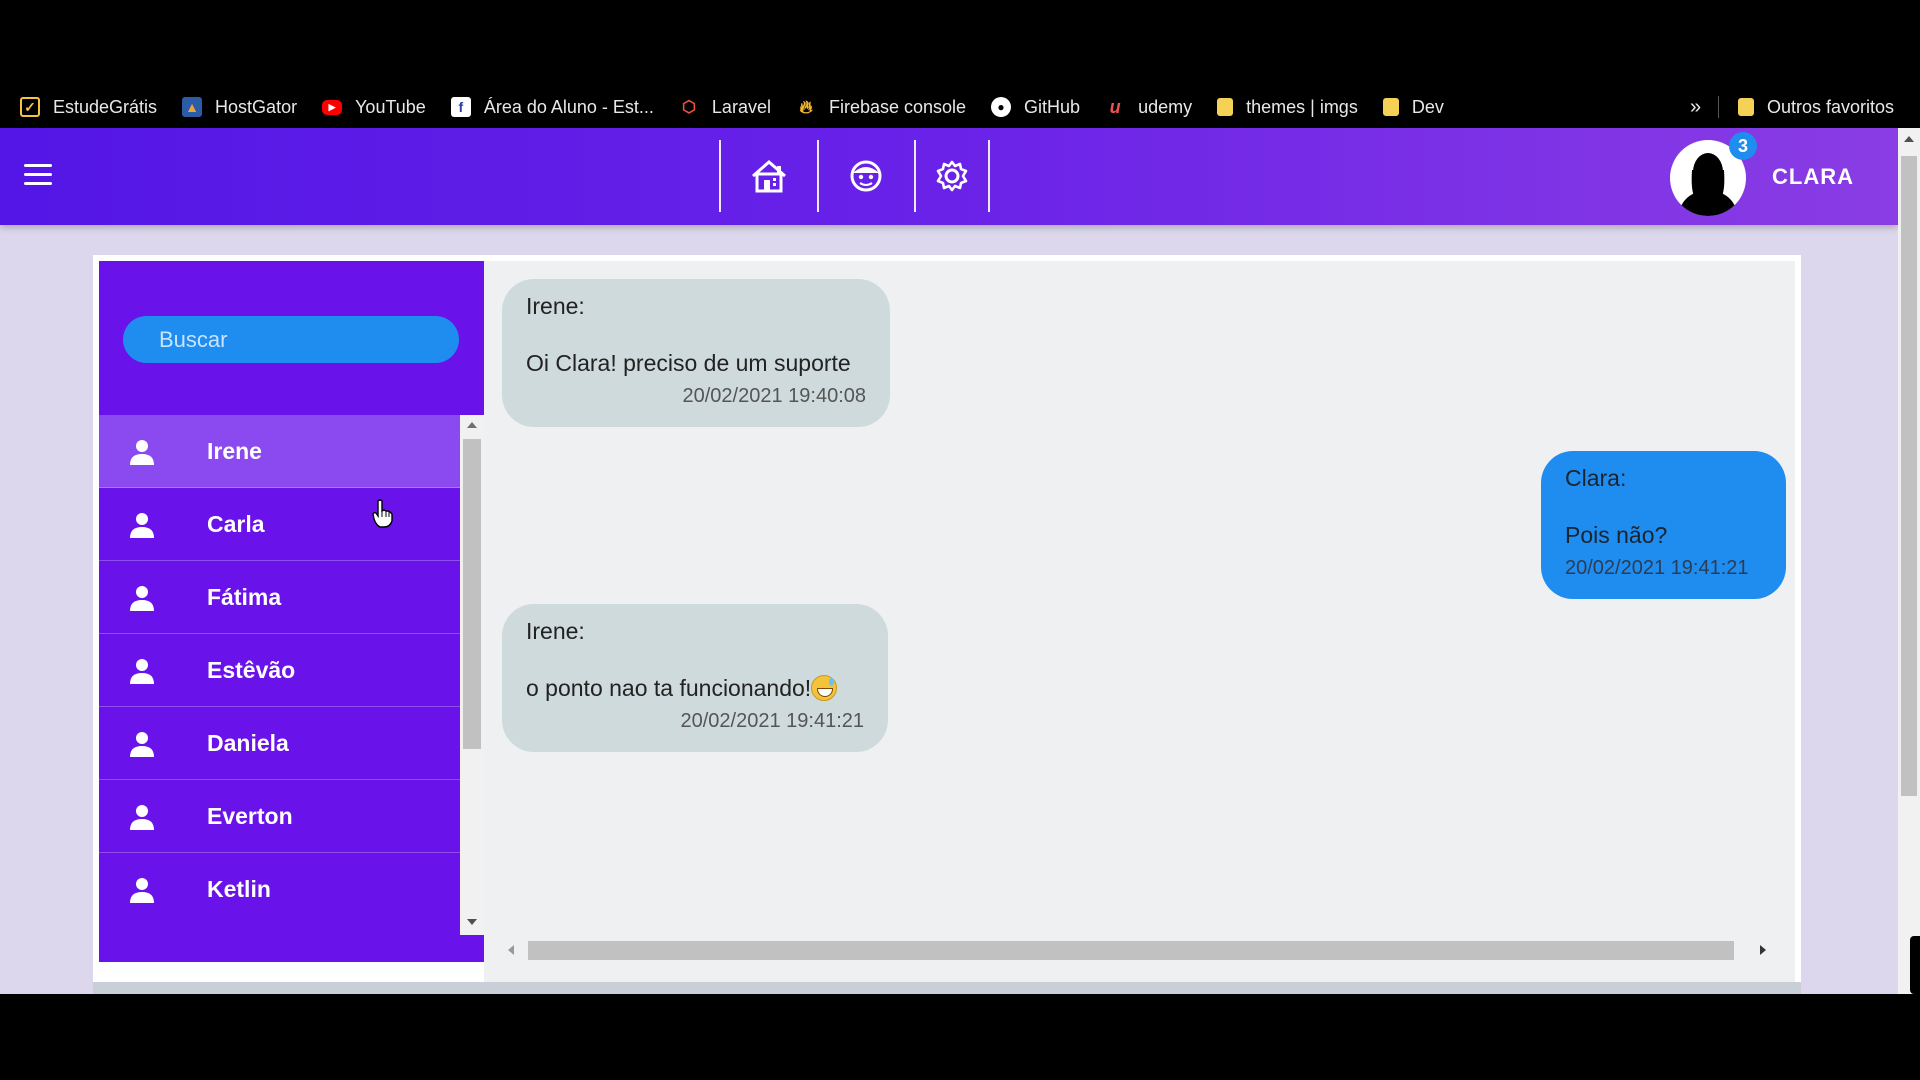 The height and width of the screenshot is (1080, 1920). I want to click on contact-item: Ketlin, so click(279, 889).